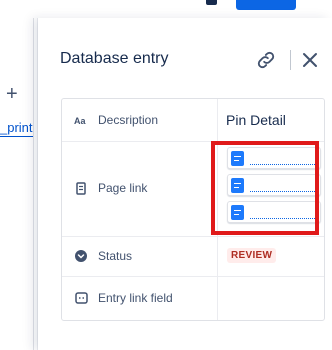 This screenshot has width=332, height=350. What do you see at coordinates (17, 128) in the screenshot?
I see `background-link: _print` at bounding box center [17, 128].